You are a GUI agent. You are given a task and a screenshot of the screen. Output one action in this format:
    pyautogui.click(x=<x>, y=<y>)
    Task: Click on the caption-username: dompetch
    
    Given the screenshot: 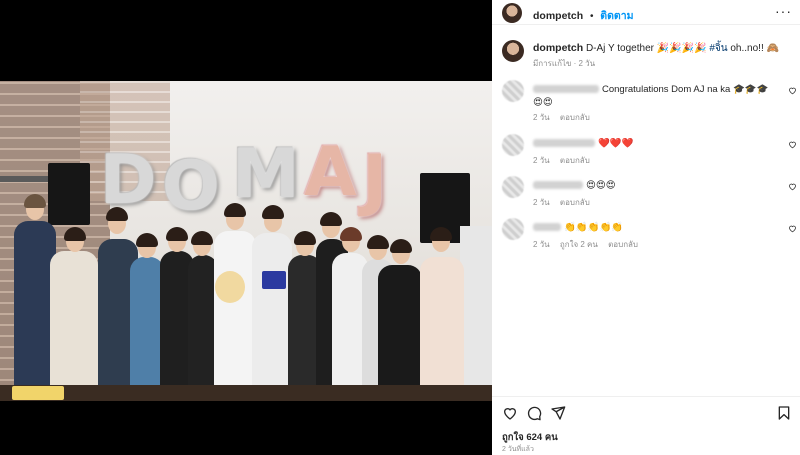 What is the action you would take?
    pyautogui.click(x=558, y=48)
    